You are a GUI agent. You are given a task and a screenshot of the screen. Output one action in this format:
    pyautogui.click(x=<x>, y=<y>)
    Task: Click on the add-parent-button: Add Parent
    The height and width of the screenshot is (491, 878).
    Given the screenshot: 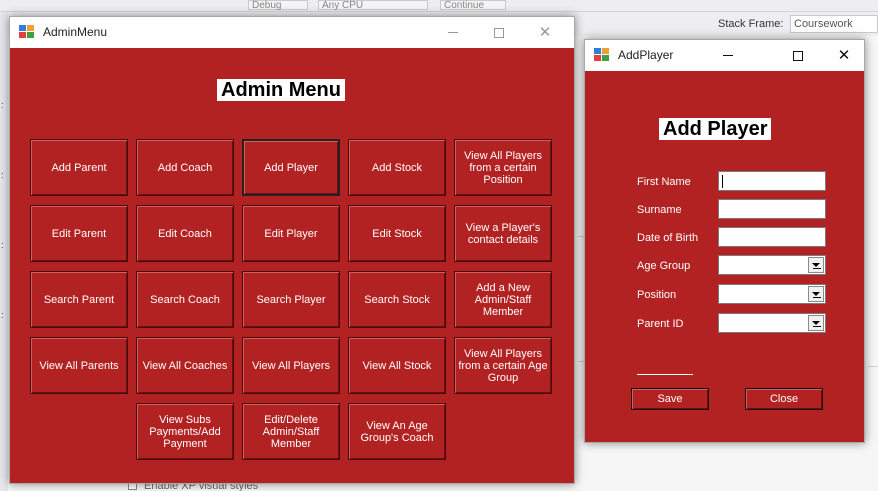 What is the action you would take?
    pyautogui.click(x=79, y=167)
    